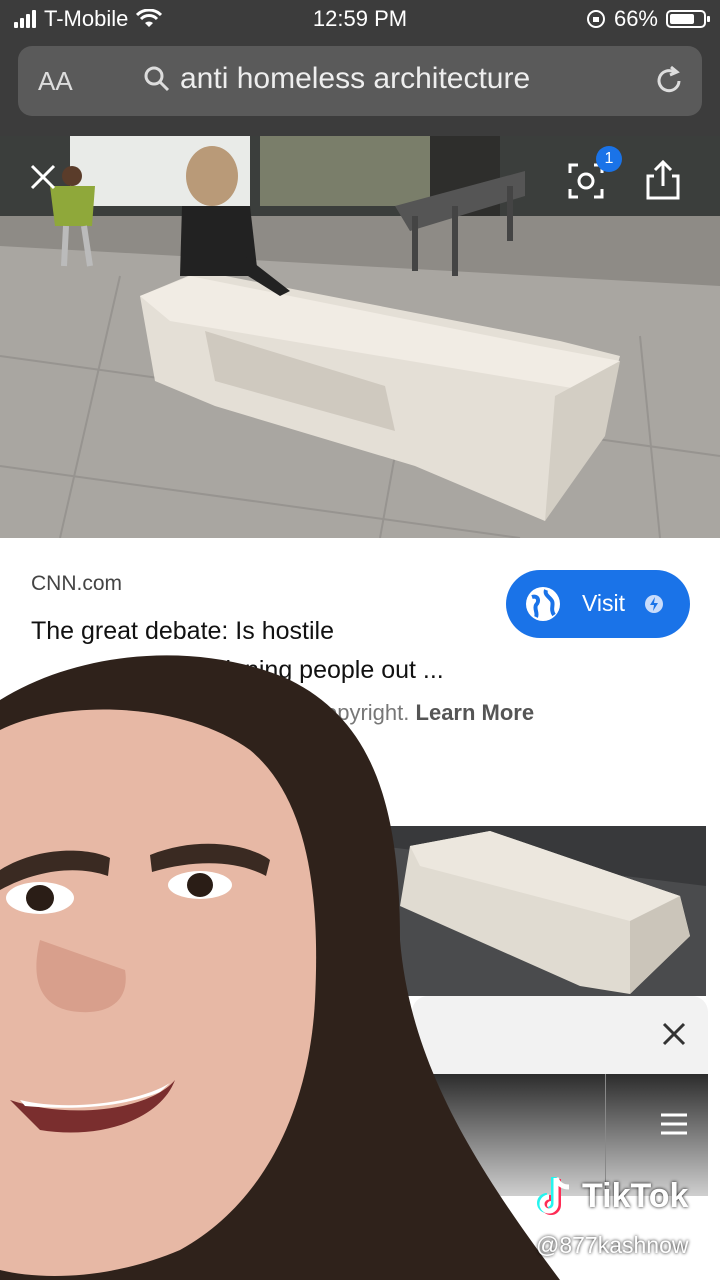 The width and height of the screenshot is (720, 1280). Describe the element at coordinates (355, 78) in the screenshot. I see `search-query-text: anti homeless architecture` at that location.